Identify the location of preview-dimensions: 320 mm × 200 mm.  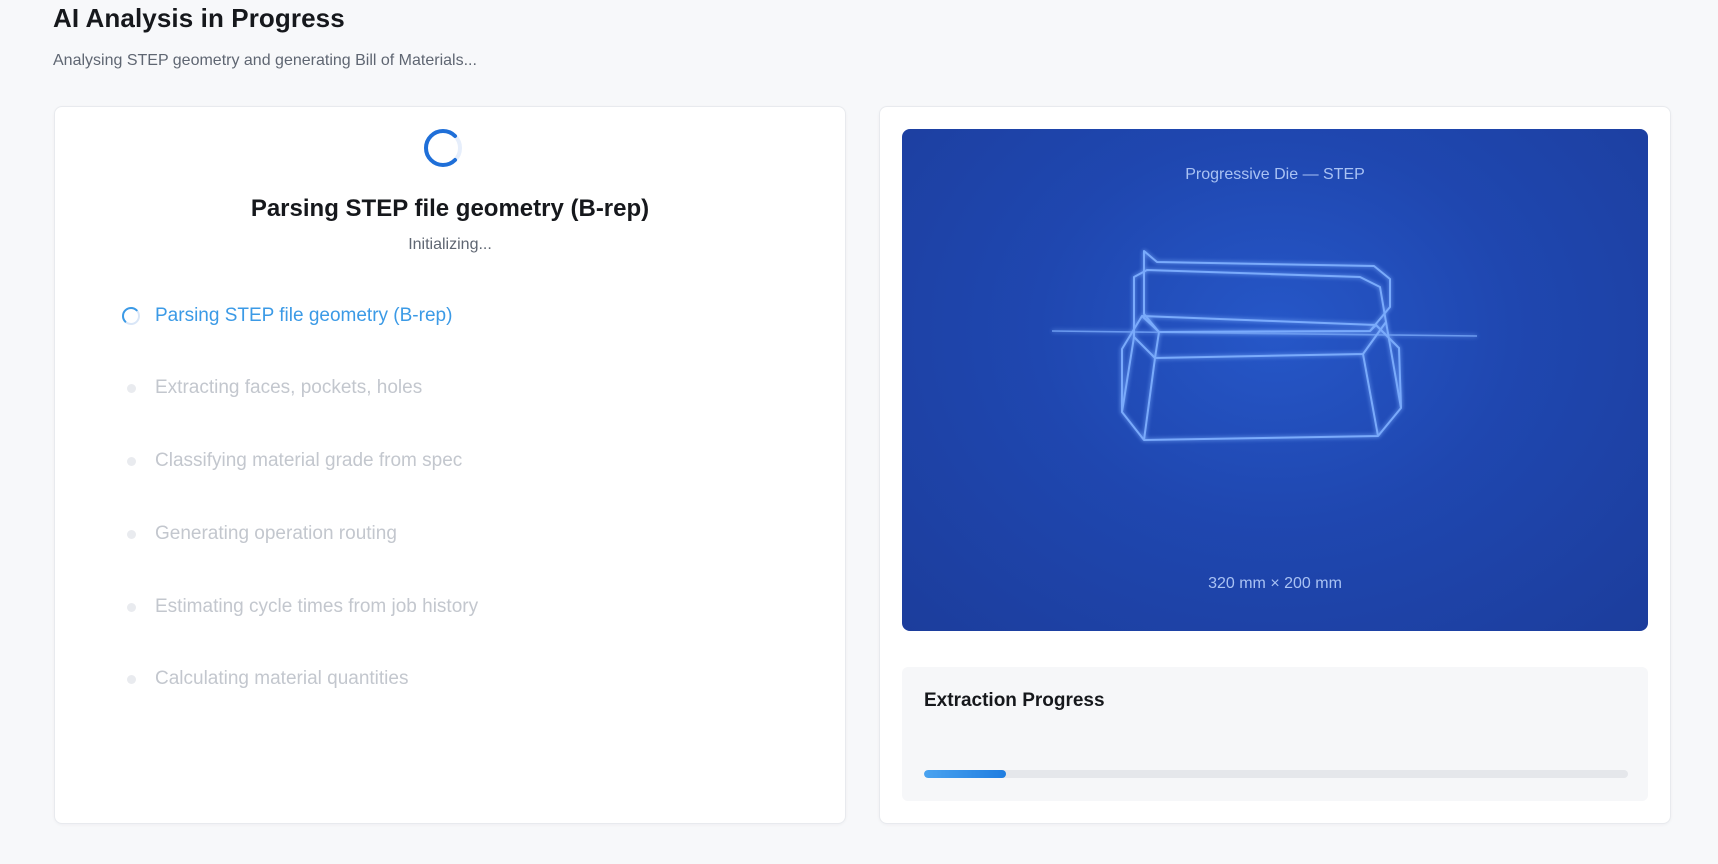
(1275, 583).